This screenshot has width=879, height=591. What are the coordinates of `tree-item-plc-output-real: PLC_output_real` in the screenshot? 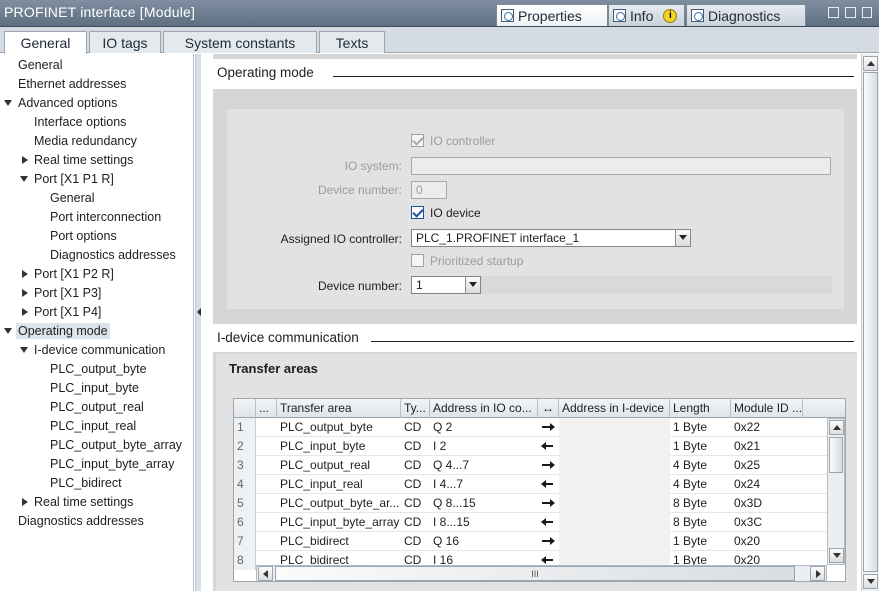 It's located at (97, 407).